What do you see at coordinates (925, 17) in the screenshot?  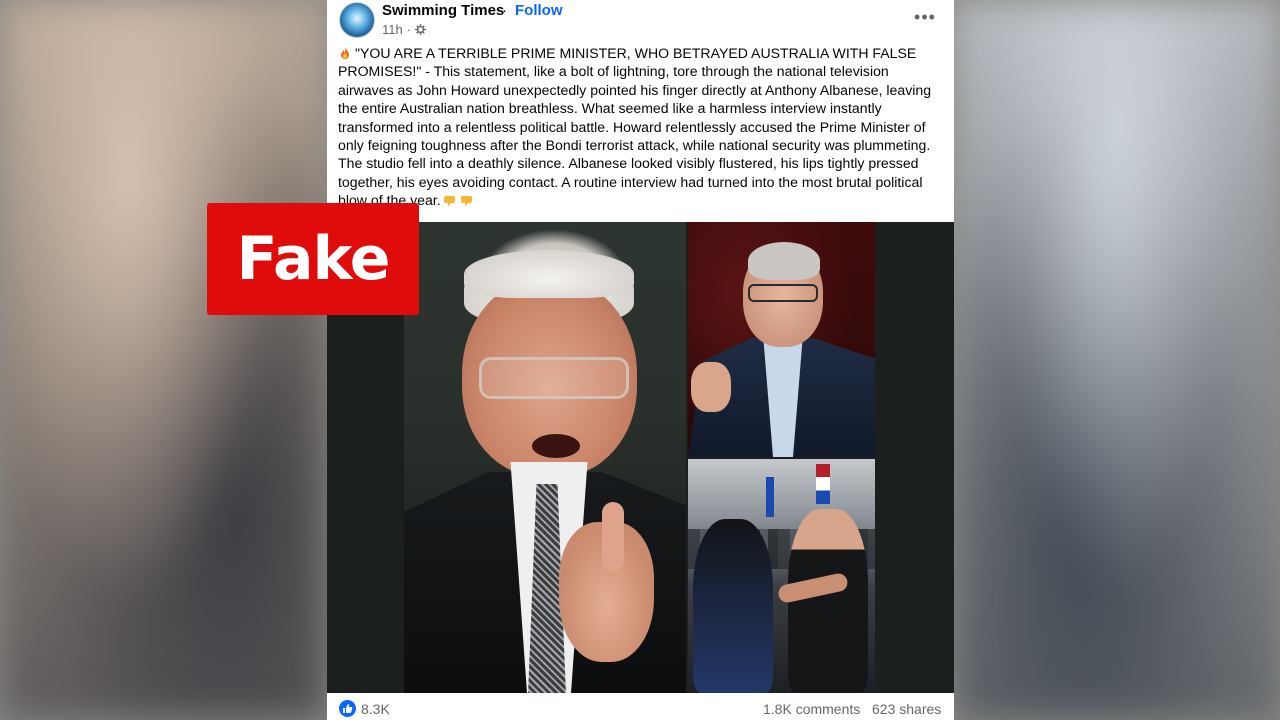 I see `more-options-icon: •••` at bounding box center [925, 17].